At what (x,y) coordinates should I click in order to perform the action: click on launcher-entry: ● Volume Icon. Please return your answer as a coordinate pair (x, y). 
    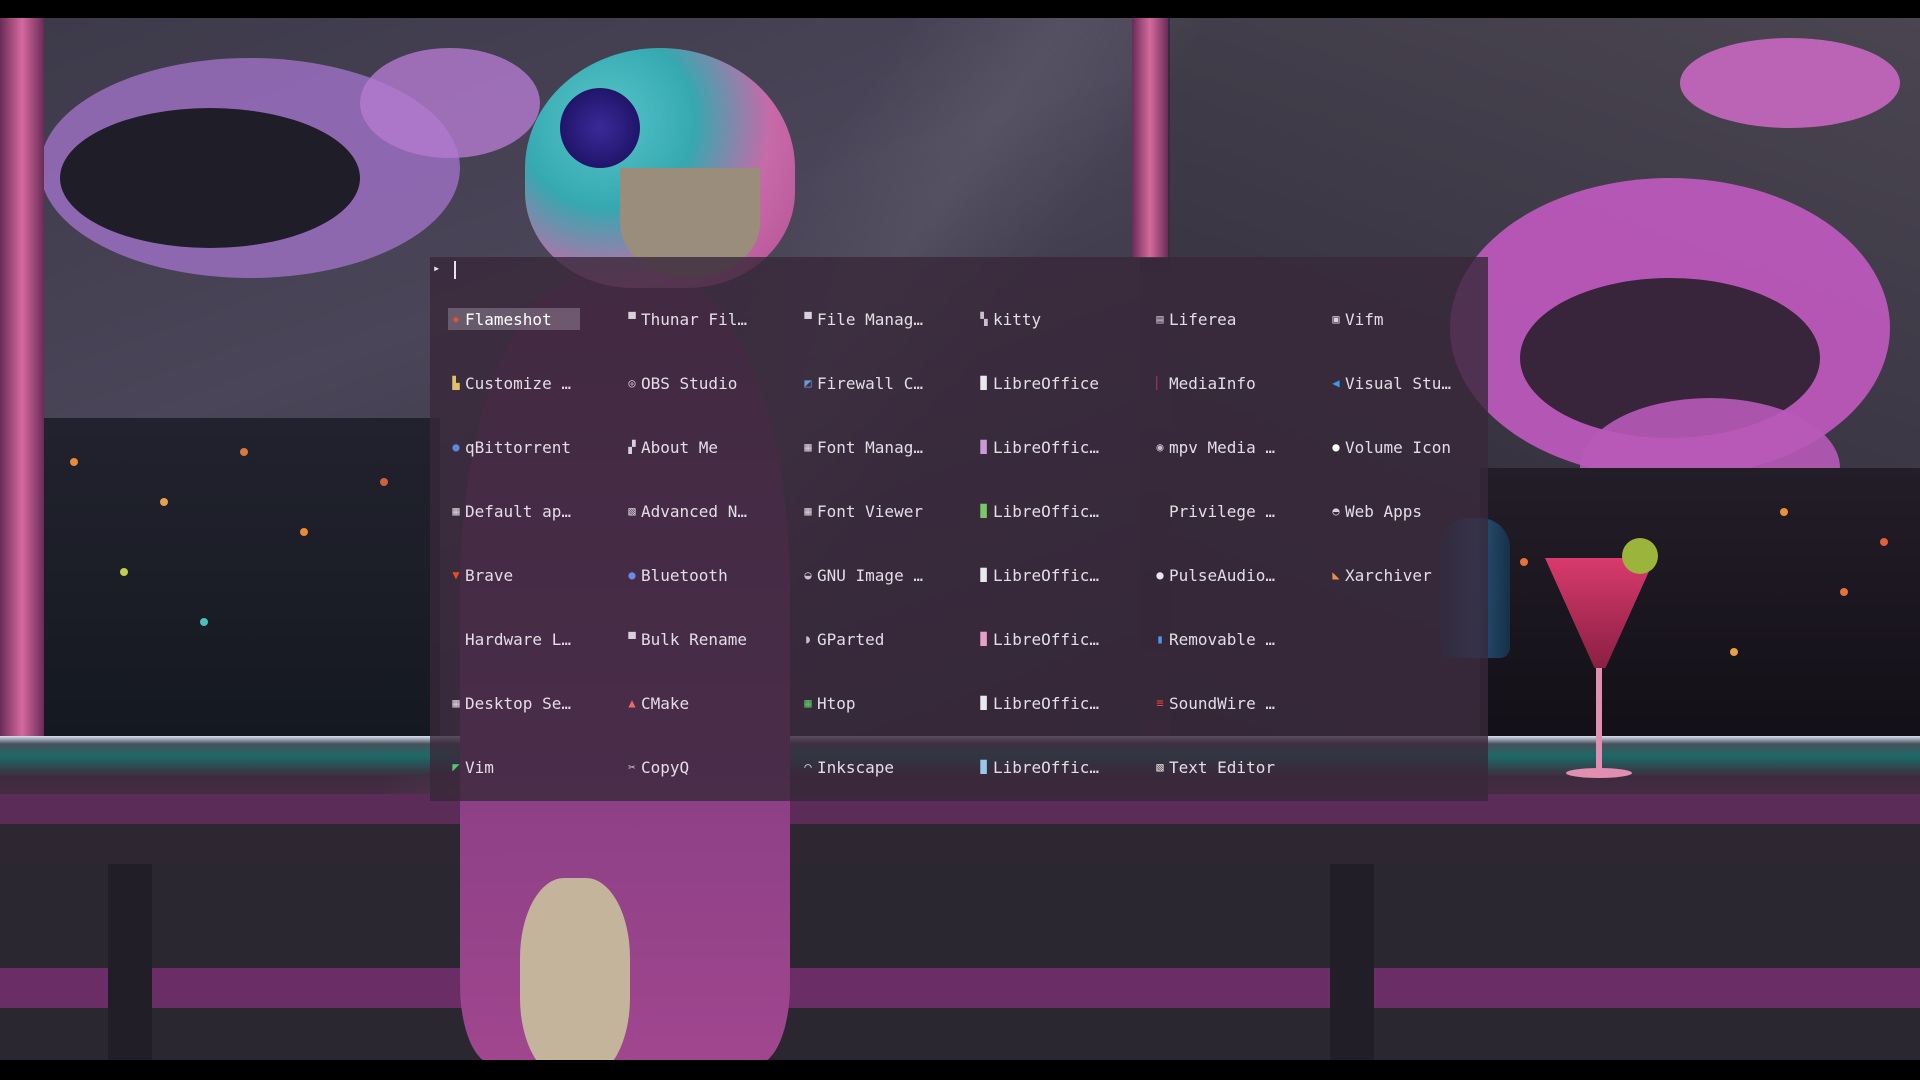
    Looking at the image, I should click on (1394, 447).